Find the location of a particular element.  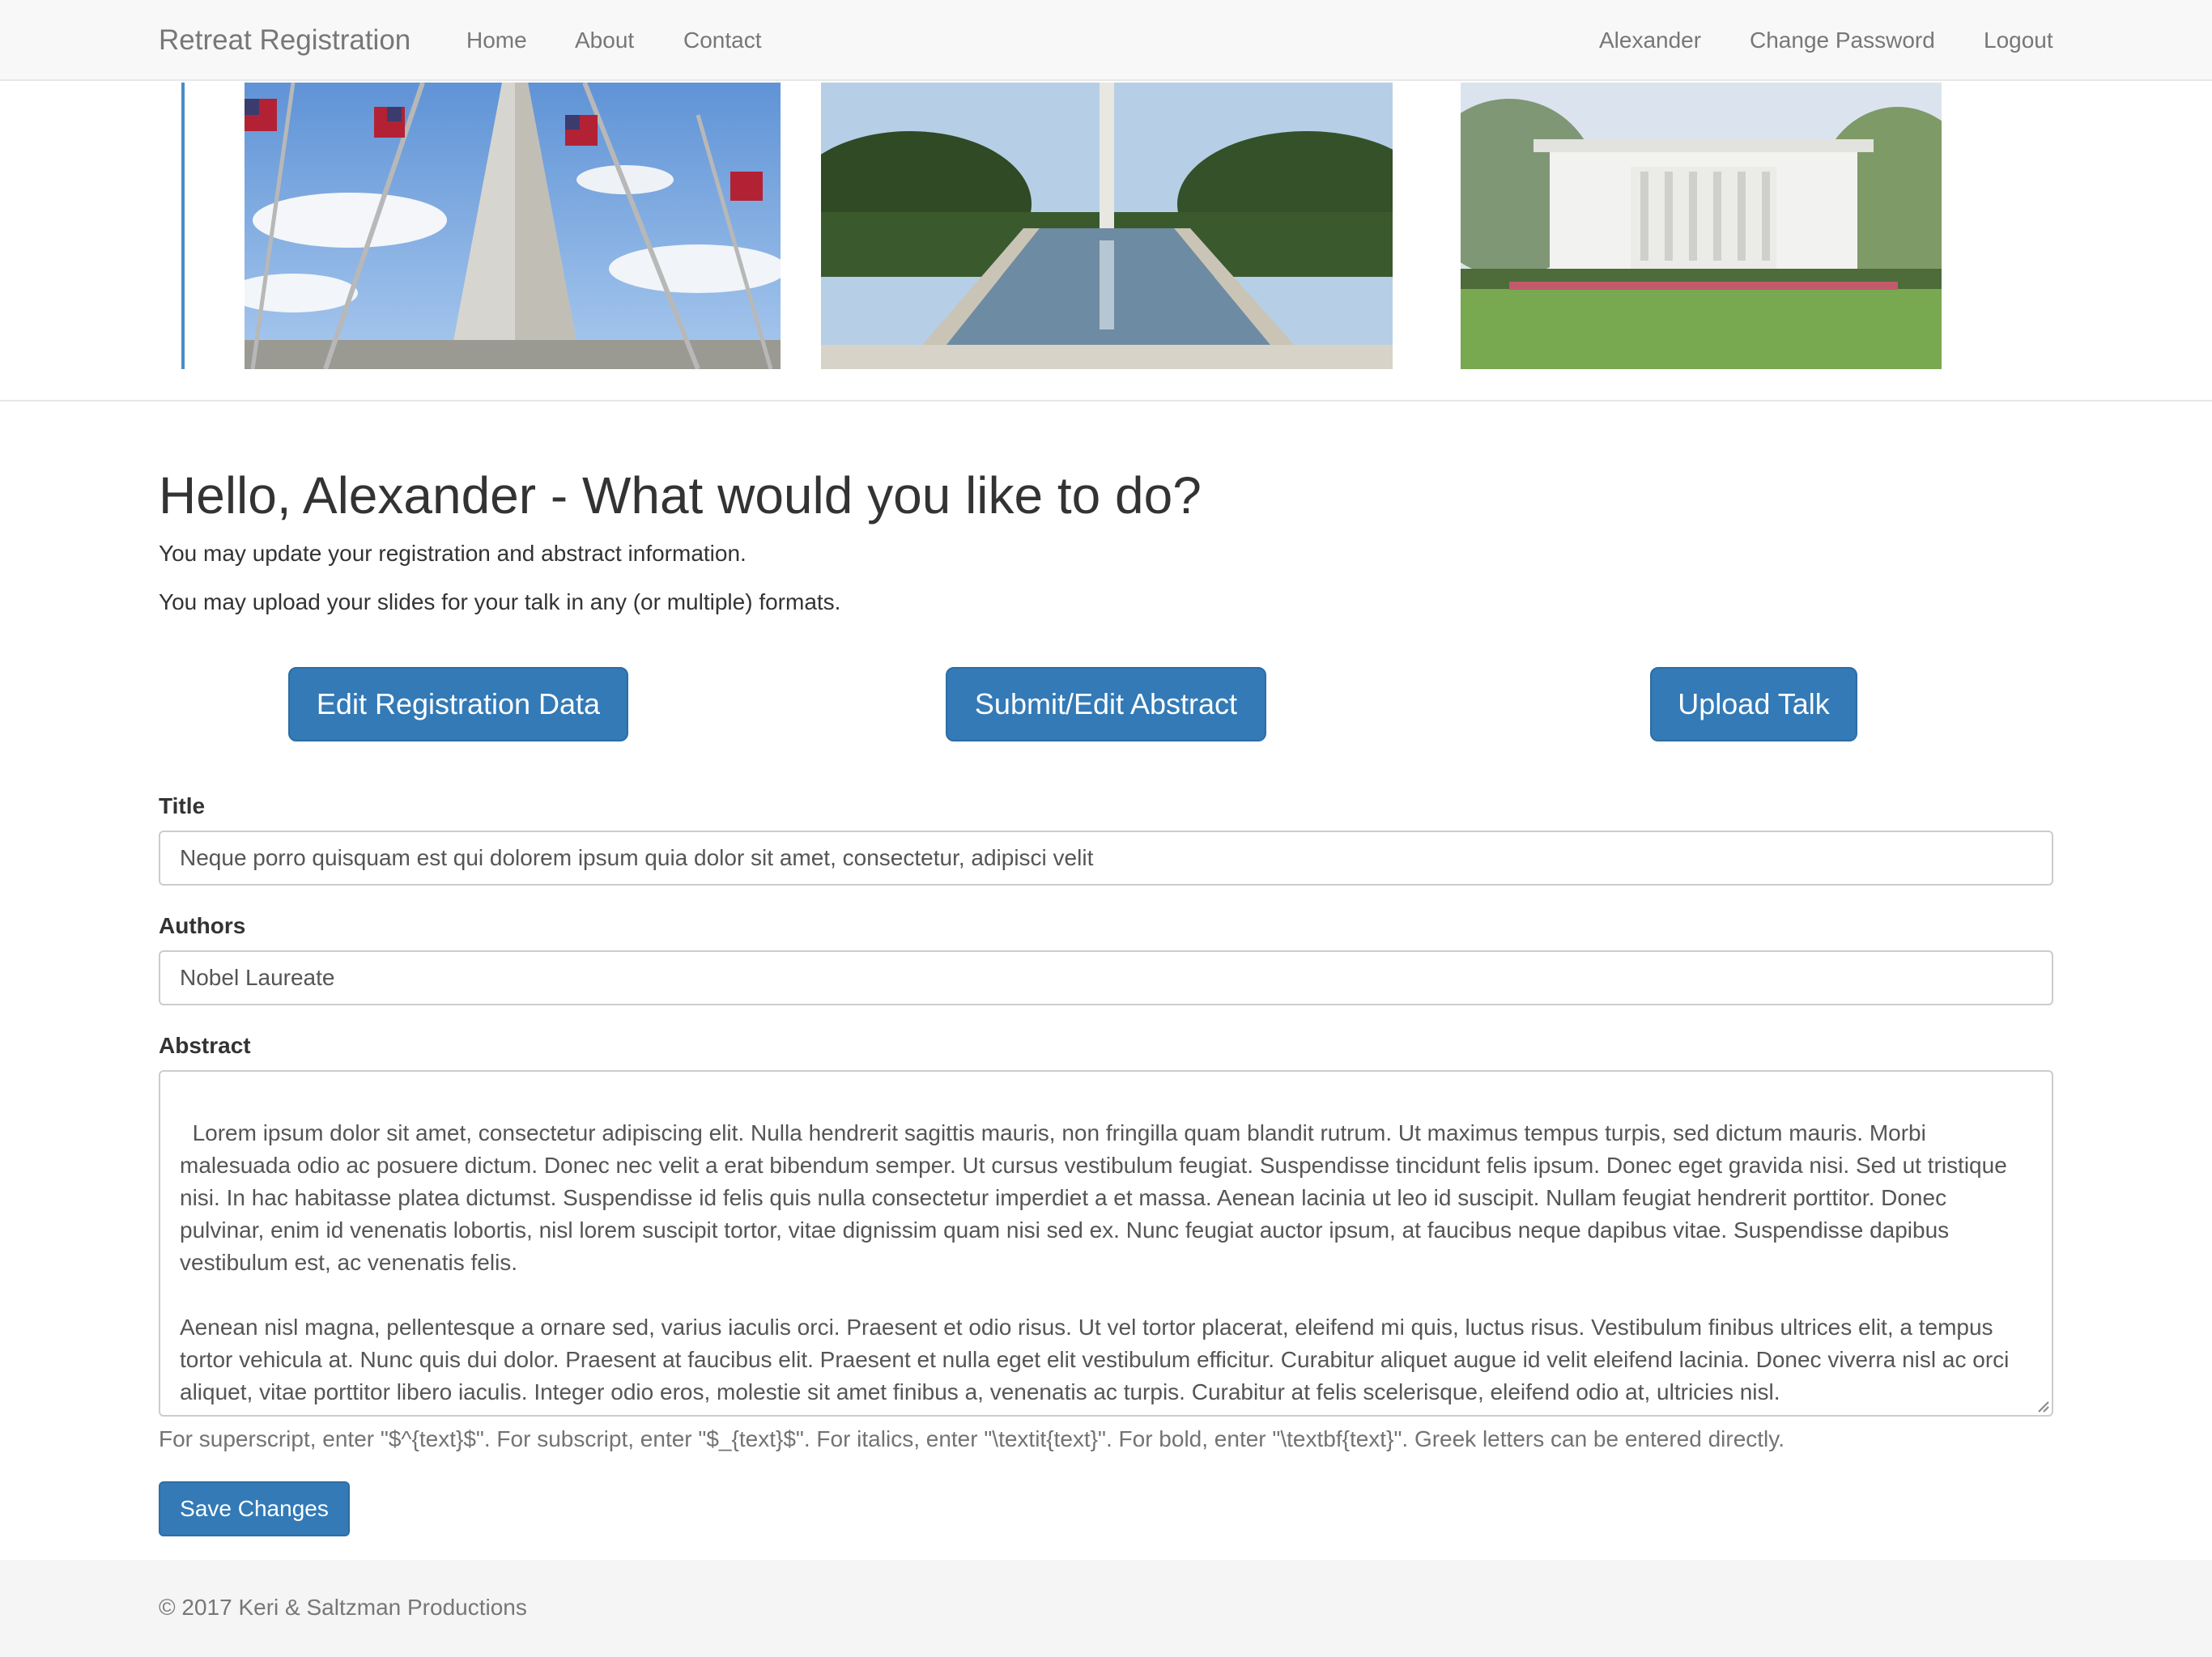

nav-change-password-link: Change Password is located at coordinates (1843, 40).